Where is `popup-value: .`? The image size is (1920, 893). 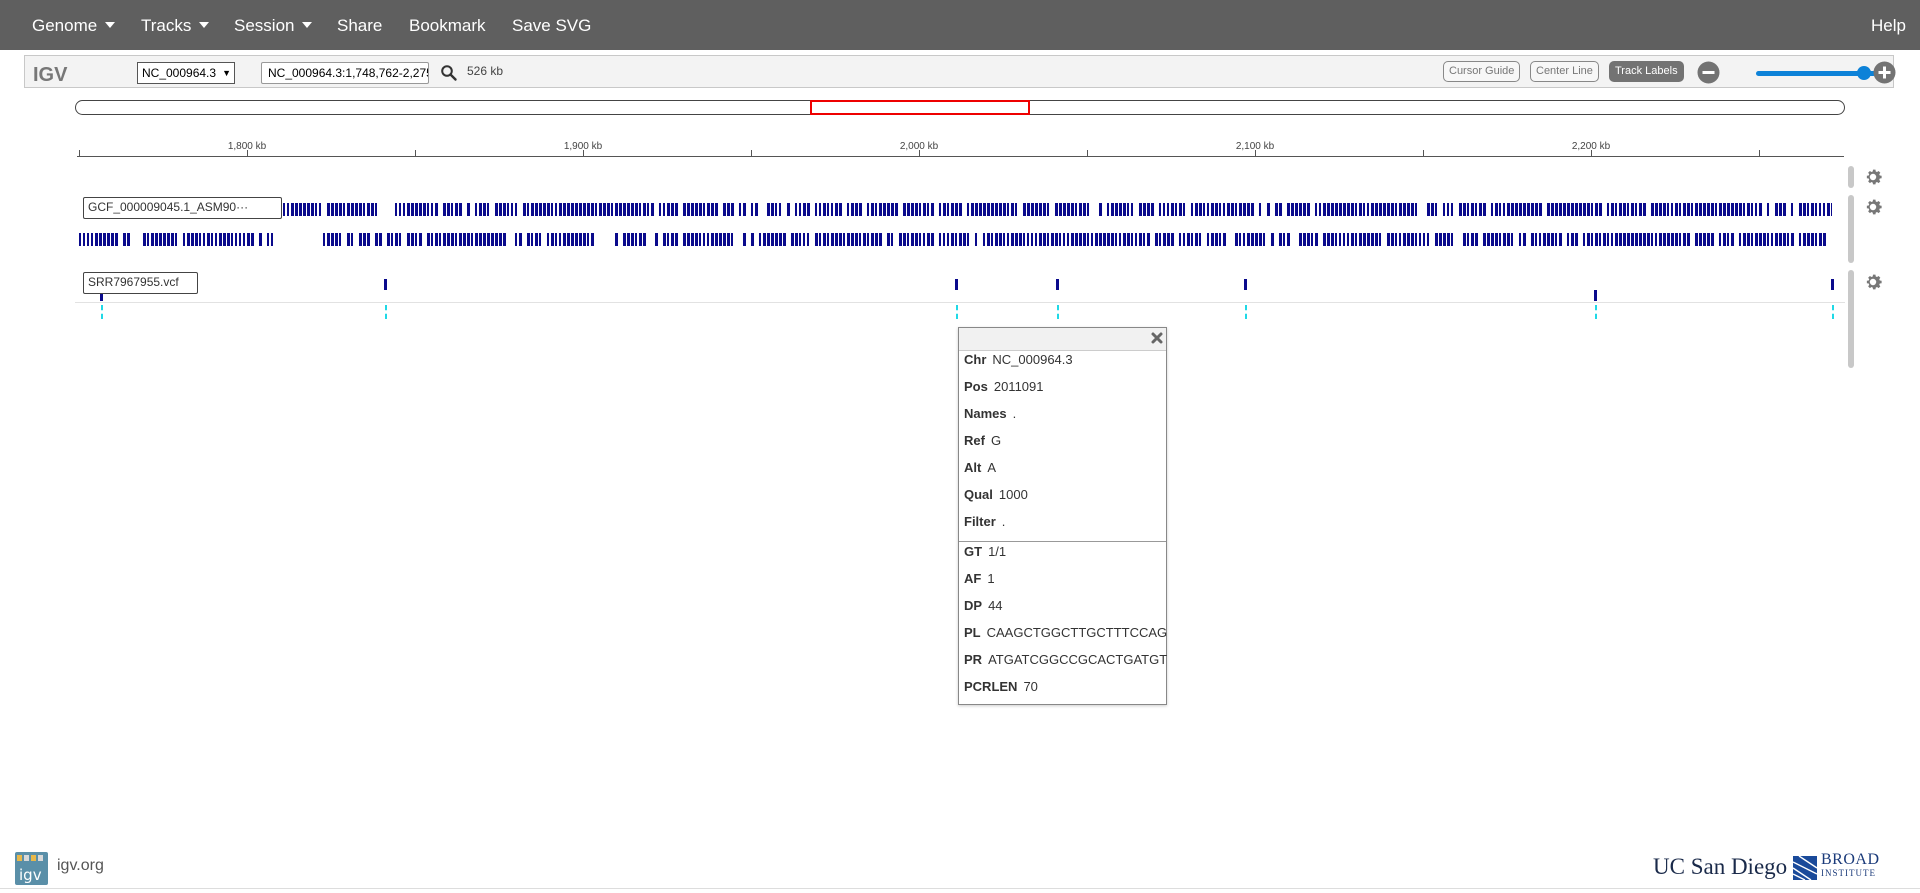 popup-value: . is located at coordinates (1014, 413).